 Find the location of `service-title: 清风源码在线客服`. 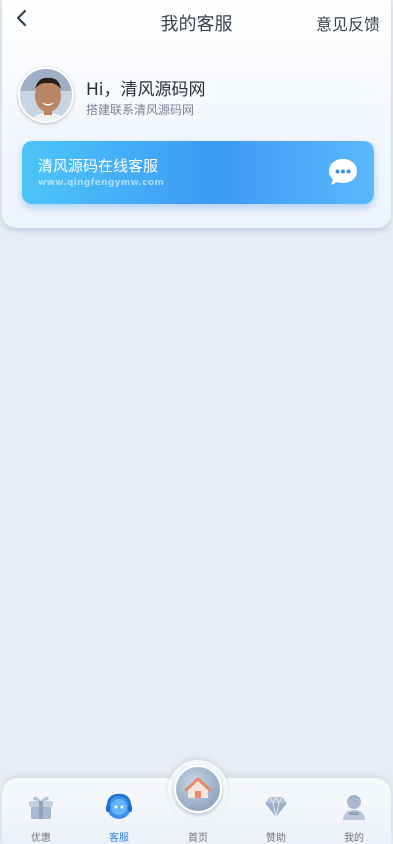

service-title: 清风源码在线客服 is located at coordinates (98, 166).